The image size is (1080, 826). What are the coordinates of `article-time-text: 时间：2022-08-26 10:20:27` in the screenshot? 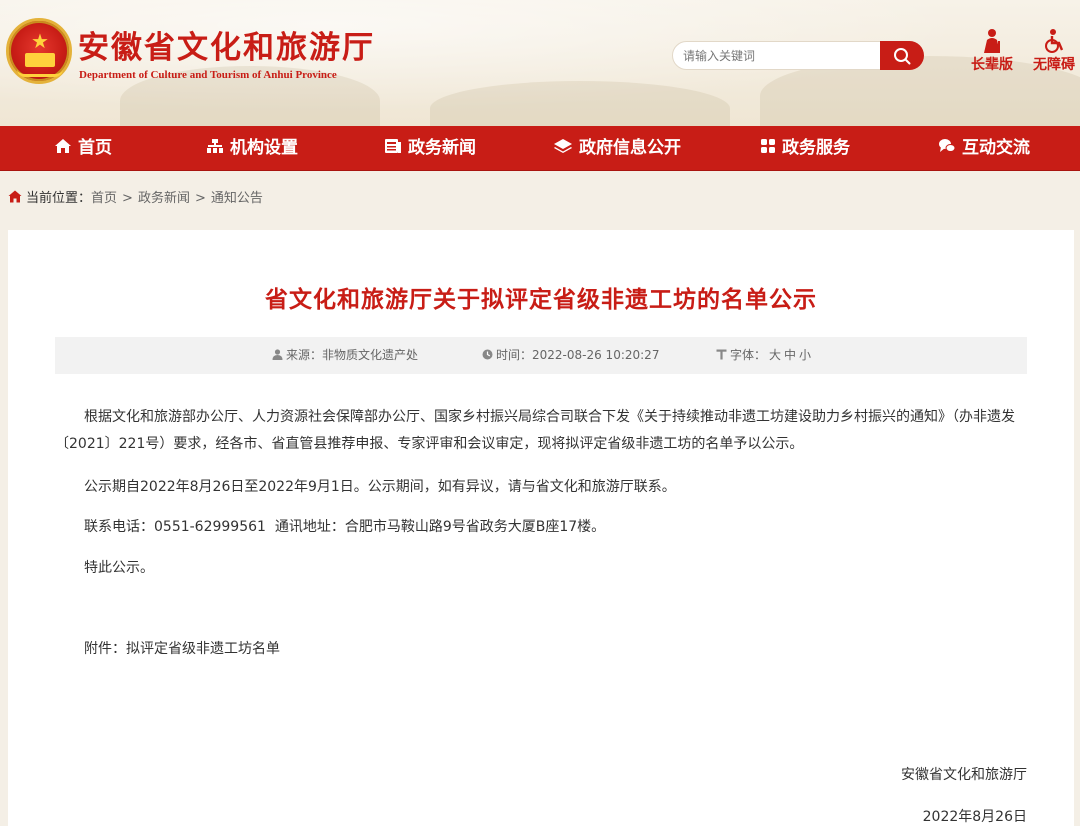 It's located at (578, 355).